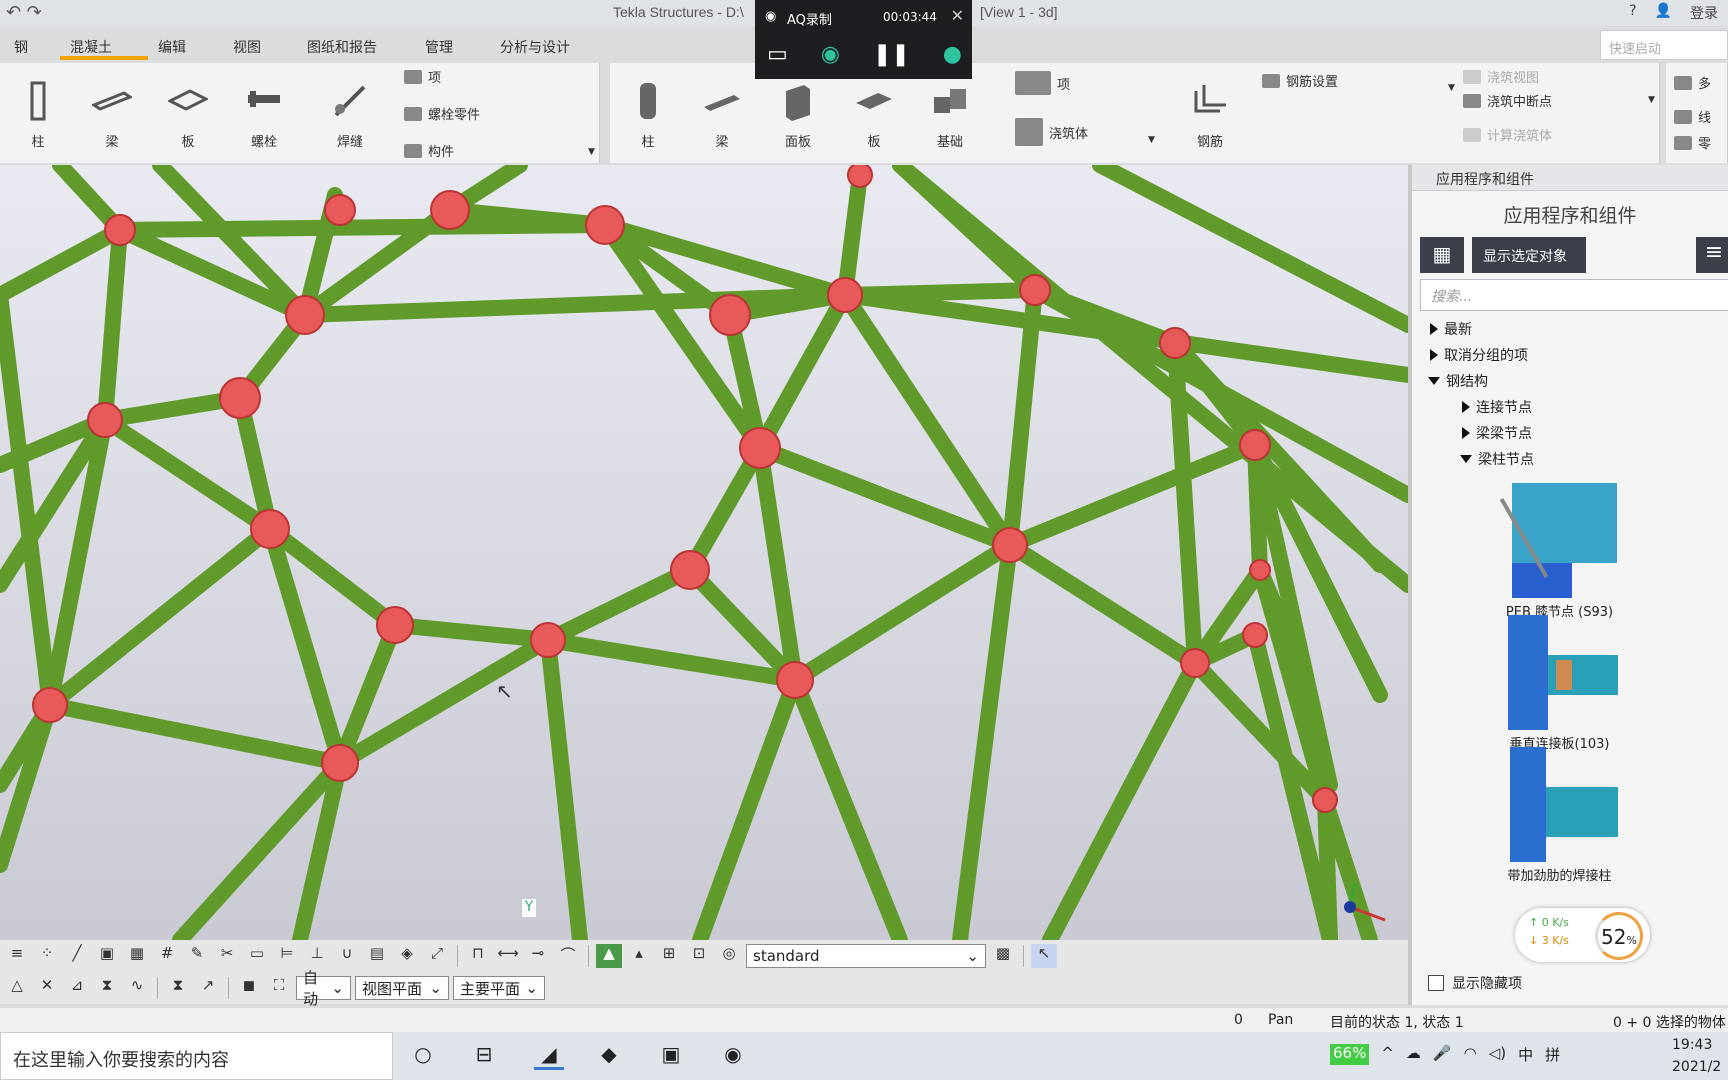  Describe the element at coordinates (172, 47) in the screenshot. I see `tab-edit: 编辑` at that location.